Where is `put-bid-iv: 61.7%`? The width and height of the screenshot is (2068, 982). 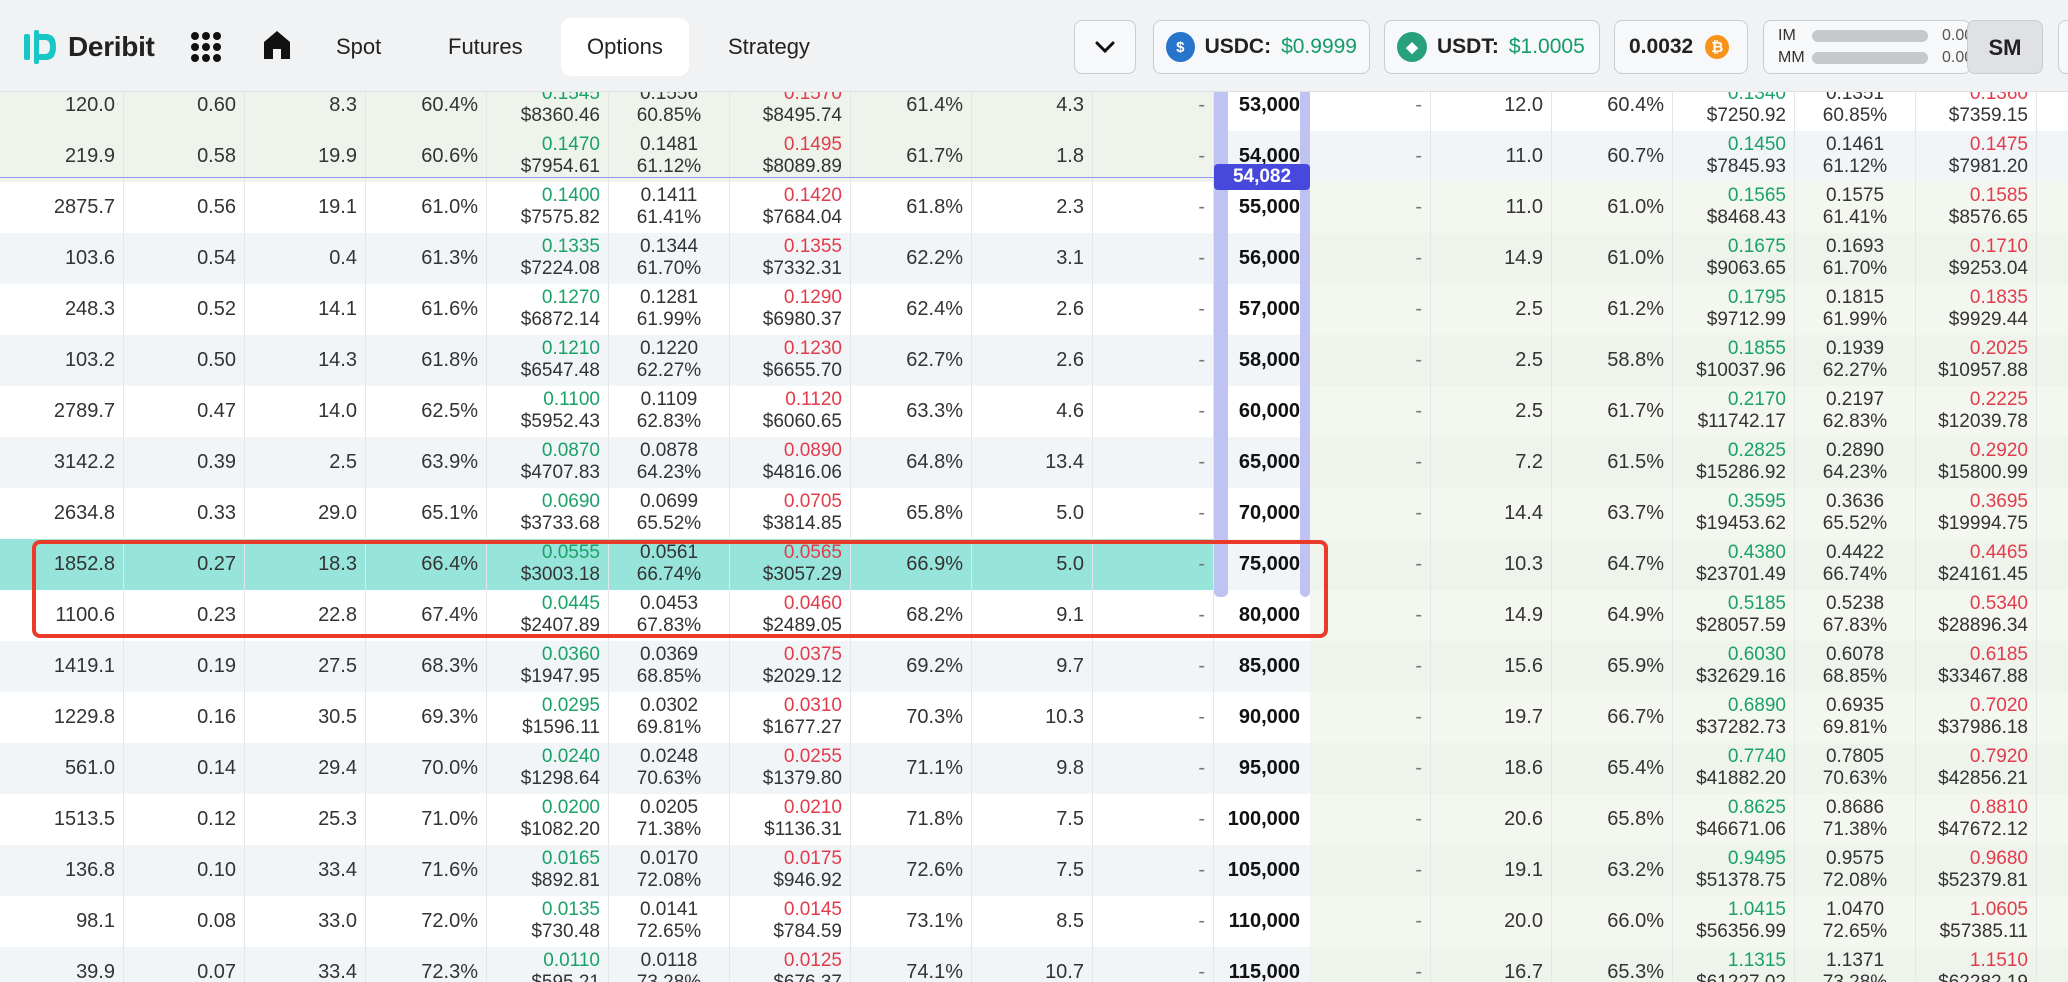 put-bid-iv: 61.7% is located at coordinates (1612, 411).